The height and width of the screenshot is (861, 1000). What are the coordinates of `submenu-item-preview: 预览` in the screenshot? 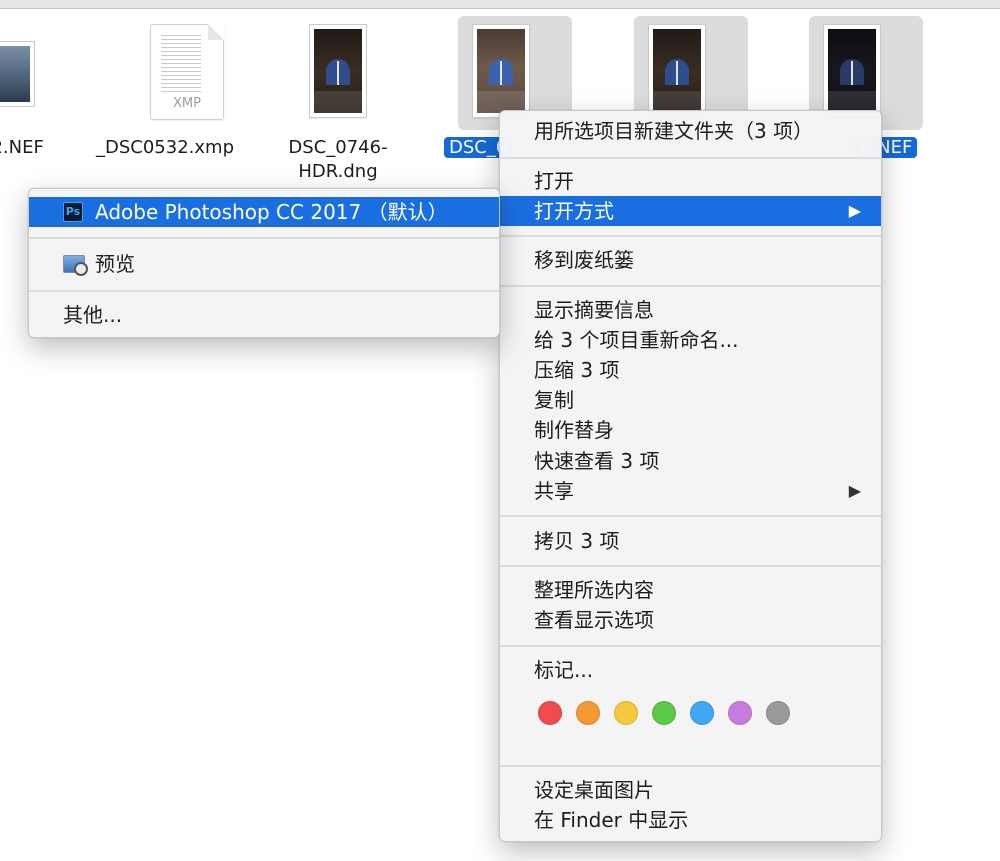 It's located at (264, 264).